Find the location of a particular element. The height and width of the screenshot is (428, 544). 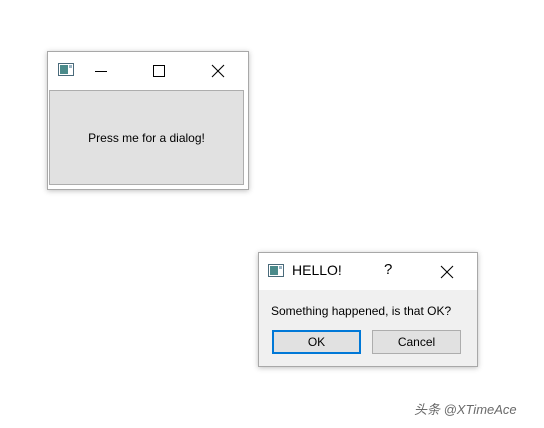

dialog-message: Something happened, is that OK? is located at coordinates (361, 311).